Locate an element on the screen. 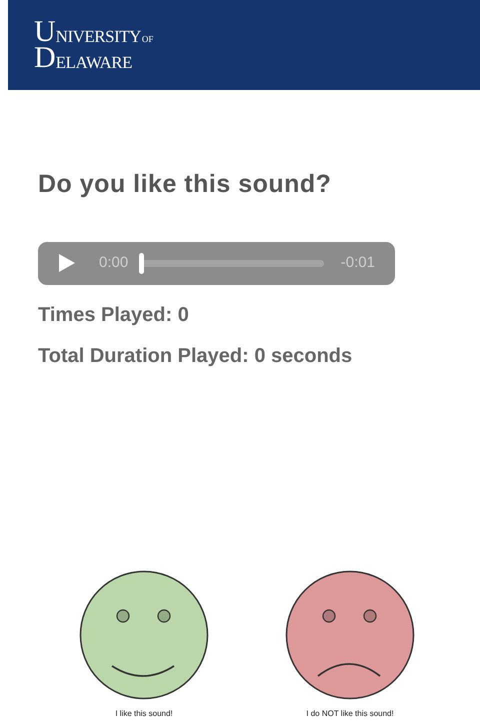  remaining-time: -0:01 is located at coordinates (357, 262).